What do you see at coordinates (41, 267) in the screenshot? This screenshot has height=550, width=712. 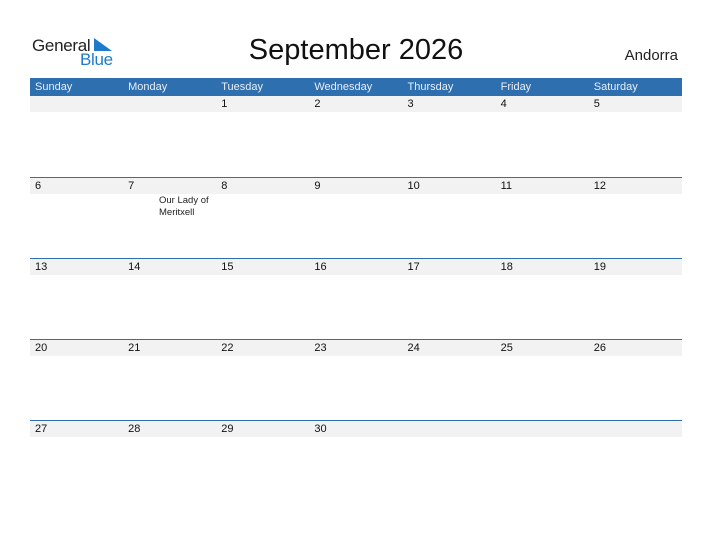 I see `day-number: 13` at bounding box center [41, 267].